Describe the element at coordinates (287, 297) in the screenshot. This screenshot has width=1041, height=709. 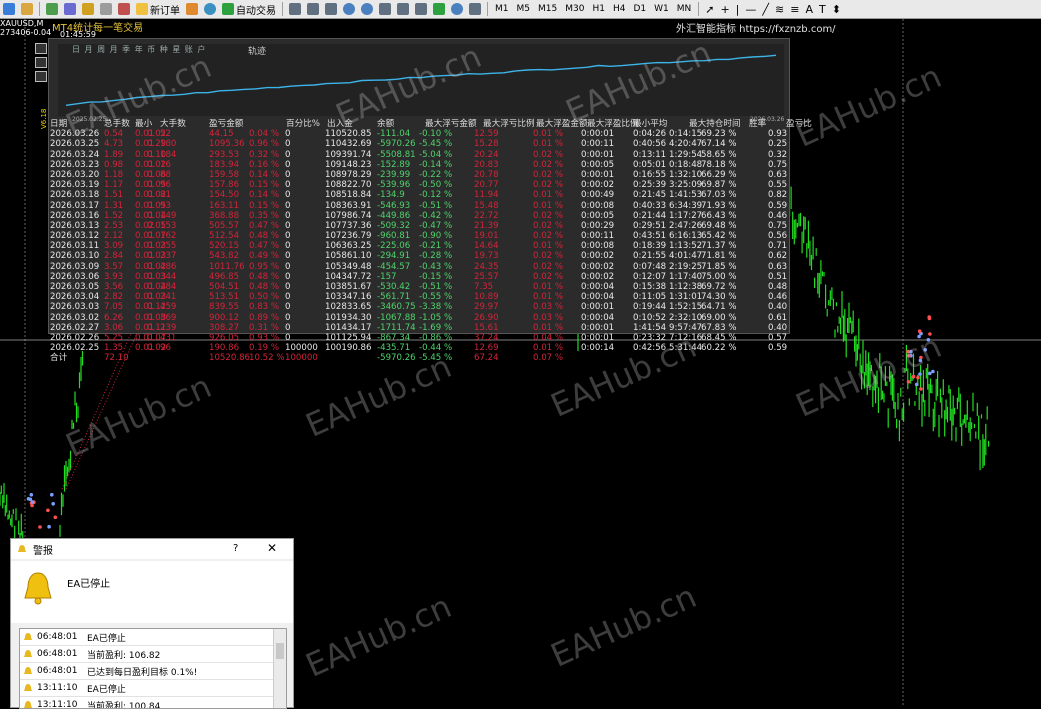
I see `table-cell: 0` at that location.